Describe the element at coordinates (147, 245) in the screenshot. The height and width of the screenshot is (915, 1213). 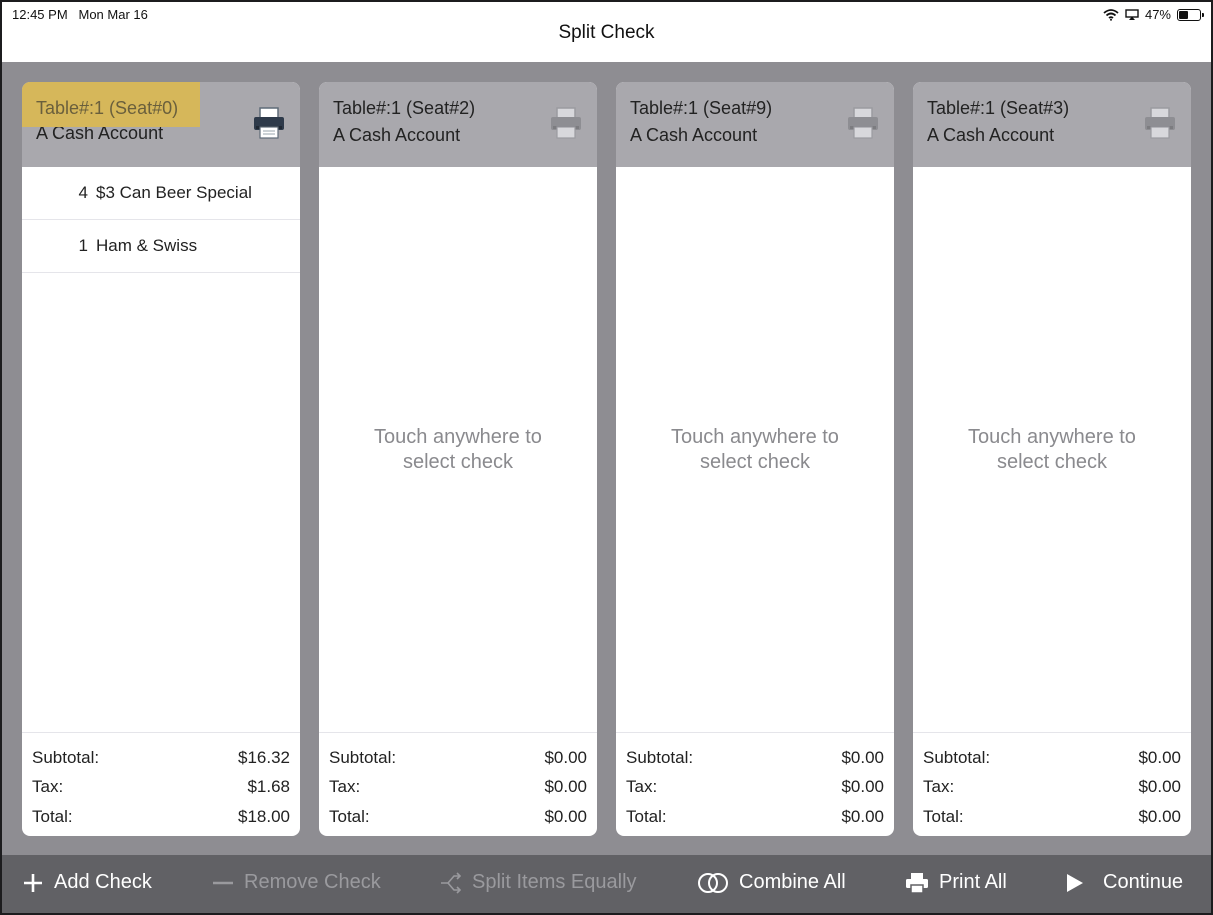
I see `item-name: Ham & Swiss` at that location.